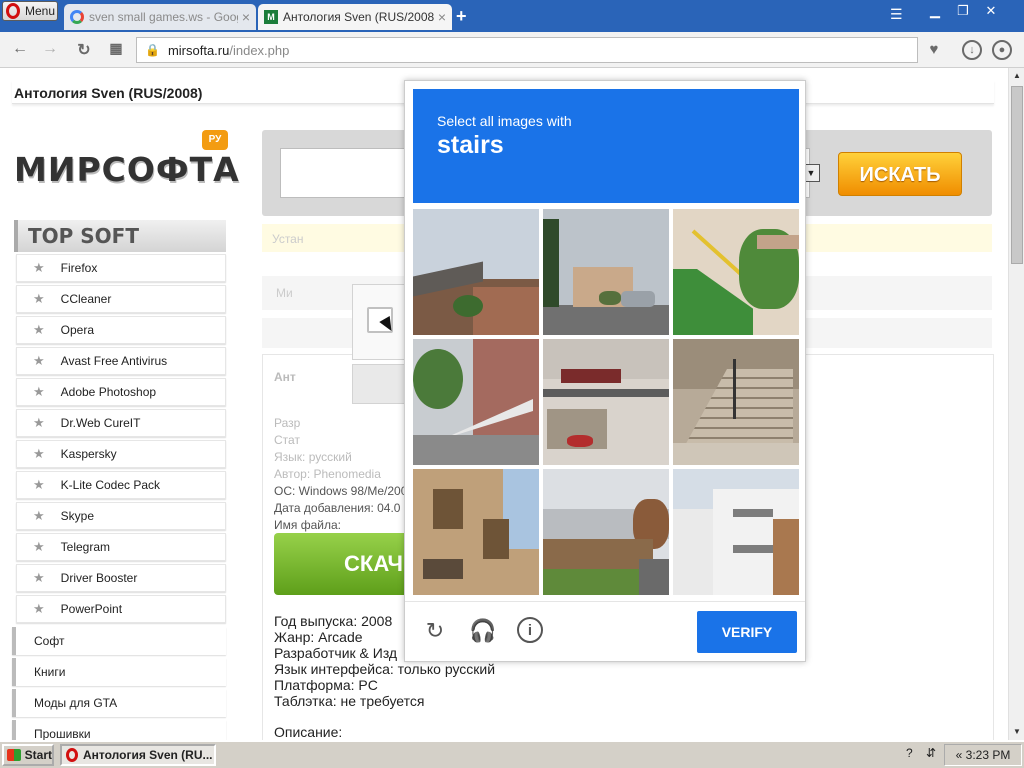 This screenshot has height=768, width=1024. I want to click on help-icon: ?, so click(909, 753).